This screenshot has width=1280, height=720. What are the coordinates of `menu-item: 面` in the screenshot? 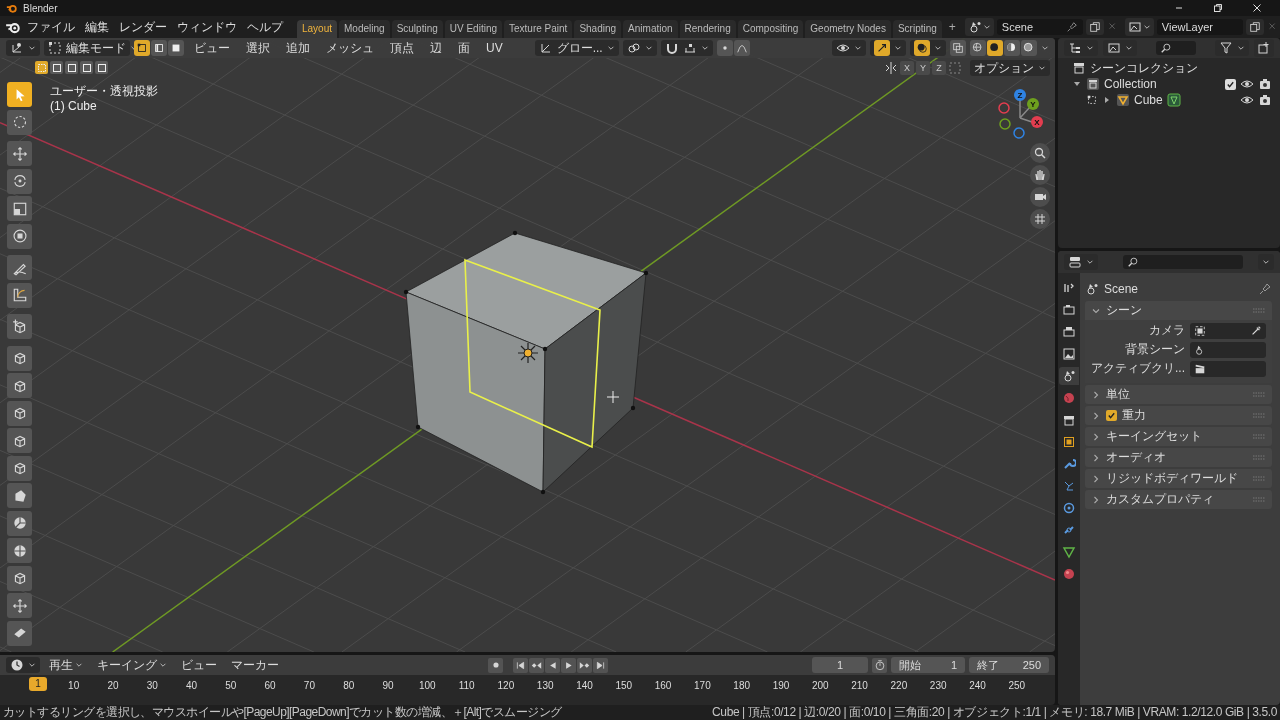 It's located at (464, 48).